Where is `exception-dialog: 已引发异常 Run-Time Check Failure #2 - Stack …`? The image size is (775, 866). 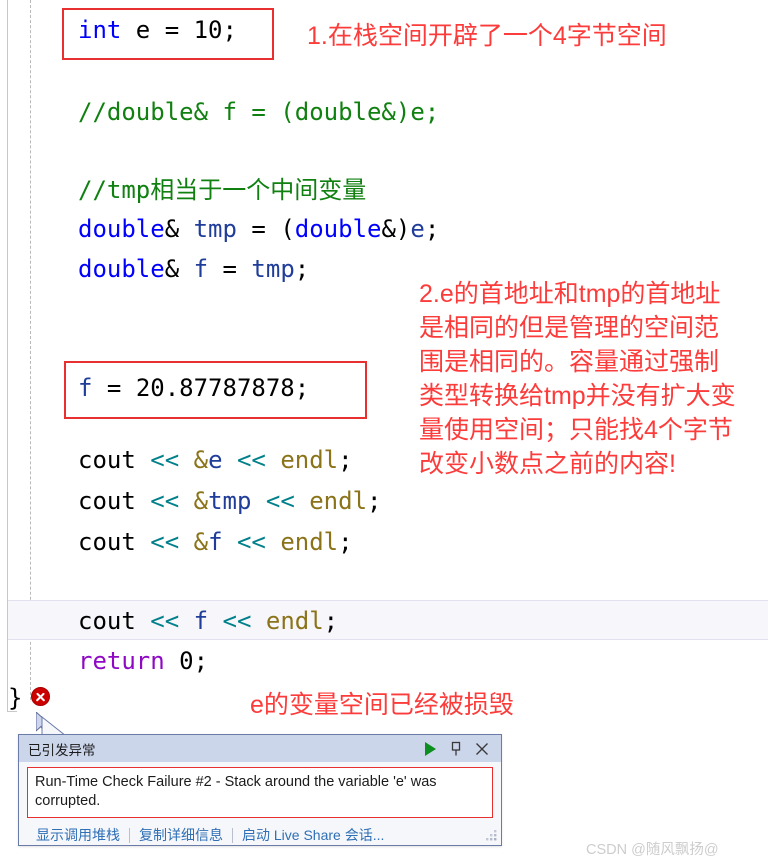 exception-dialog: 已引发异常 Run-Time Check Failure #2 - Stack … is located at coordinates (260, 790).